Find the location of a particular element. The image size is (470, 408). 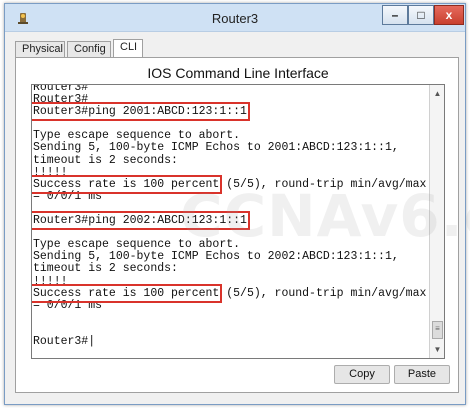

highlight-box: Router3#ping 2001:ABCD:123:1::1 is located at coordinates (141, 112).